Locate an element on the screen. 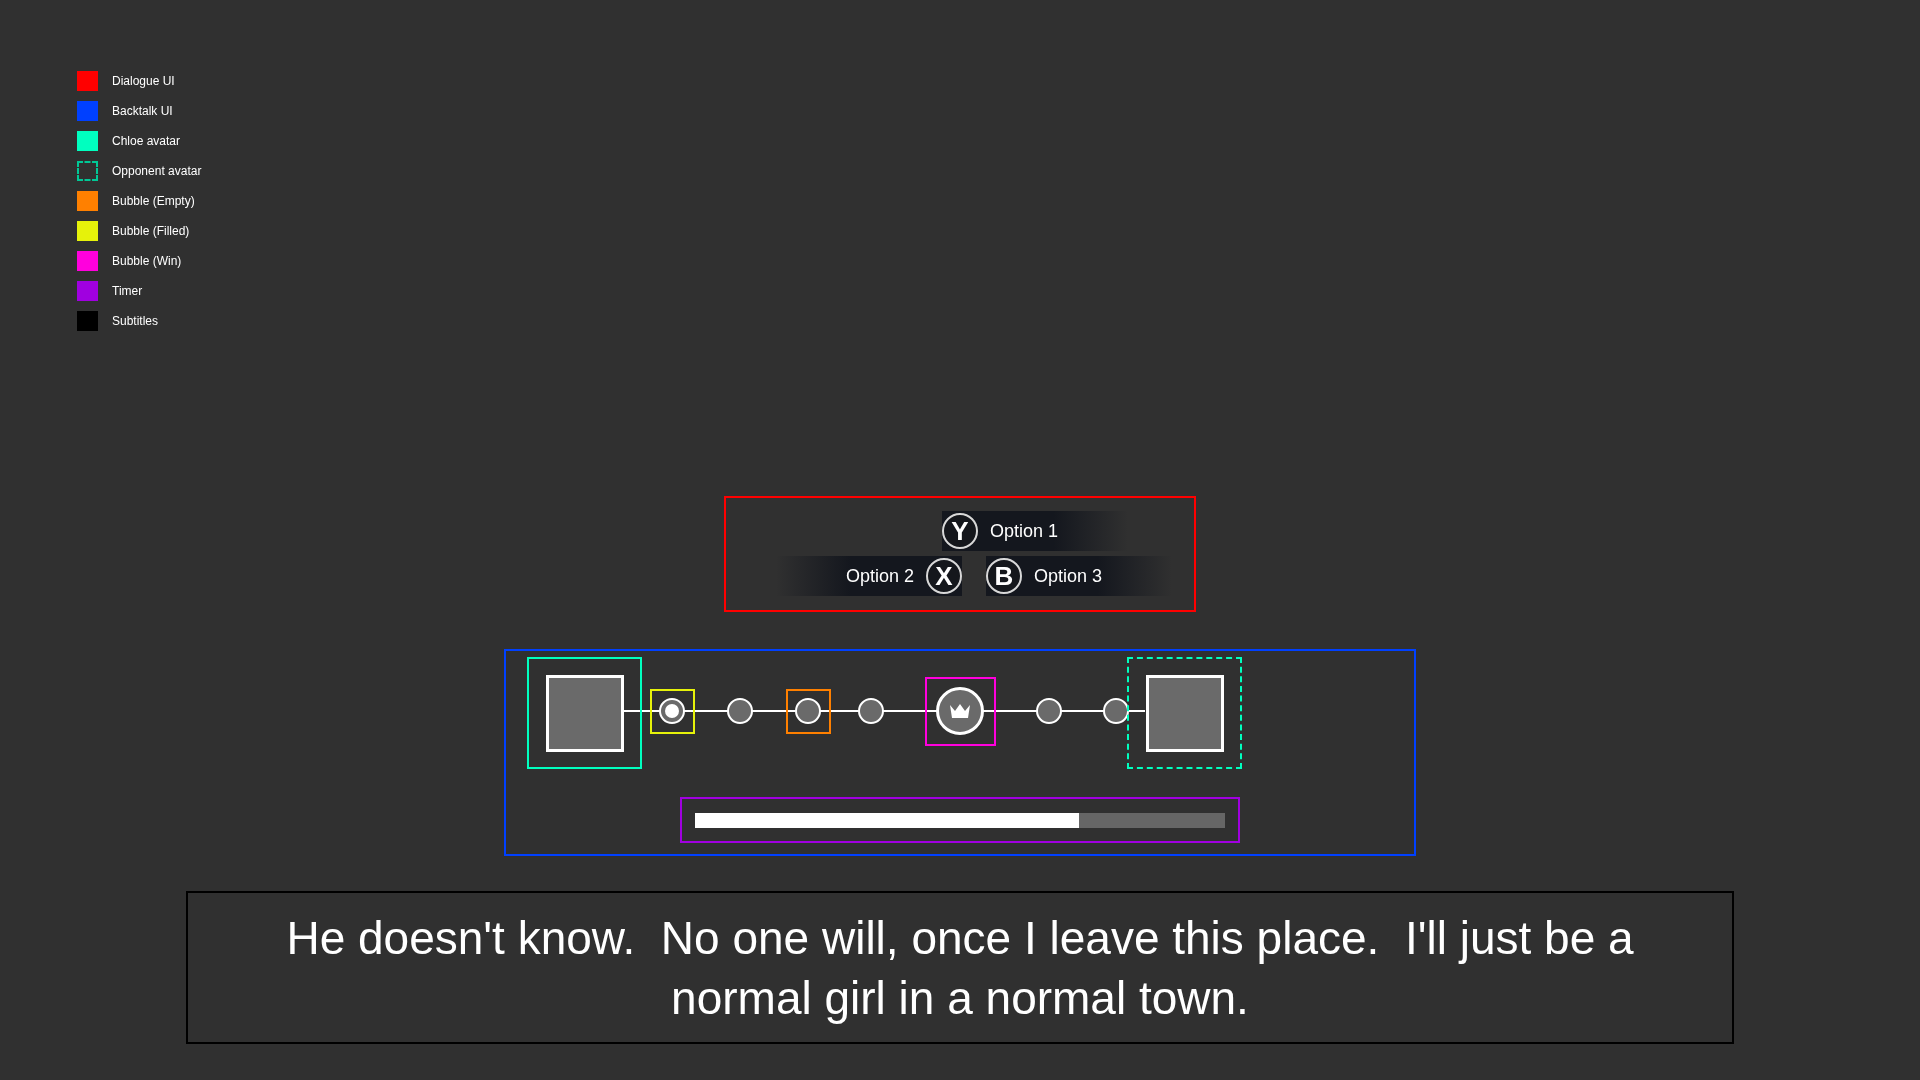  legend-label: Opponent avatar is located at coordinates (157, 171).